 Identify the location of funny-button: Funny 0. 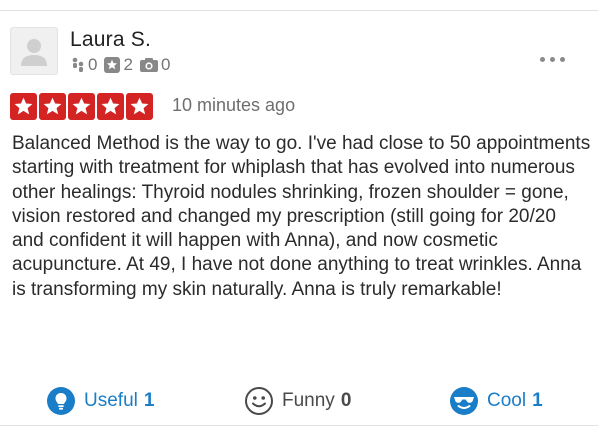
(297, 401).